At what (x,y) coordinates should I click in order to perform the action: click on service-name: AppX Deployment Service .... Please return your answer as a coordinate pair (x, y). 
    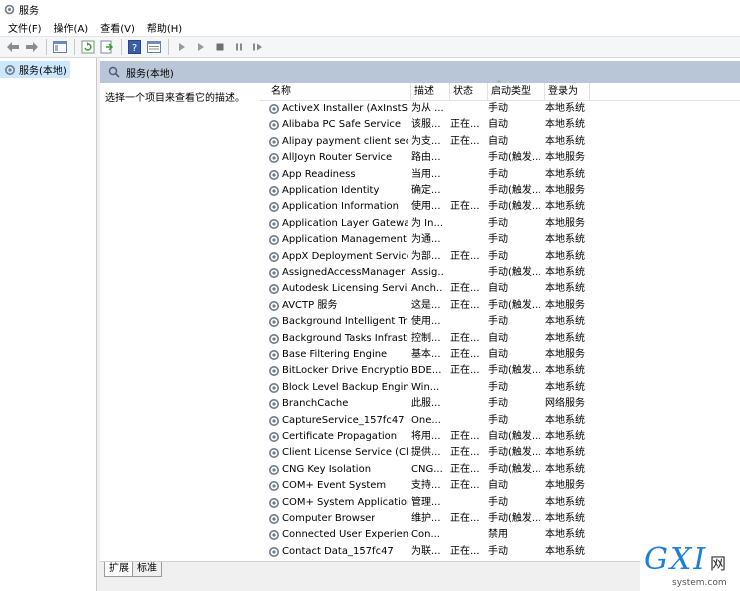
    Looking at the image, I should click on (345, 256).